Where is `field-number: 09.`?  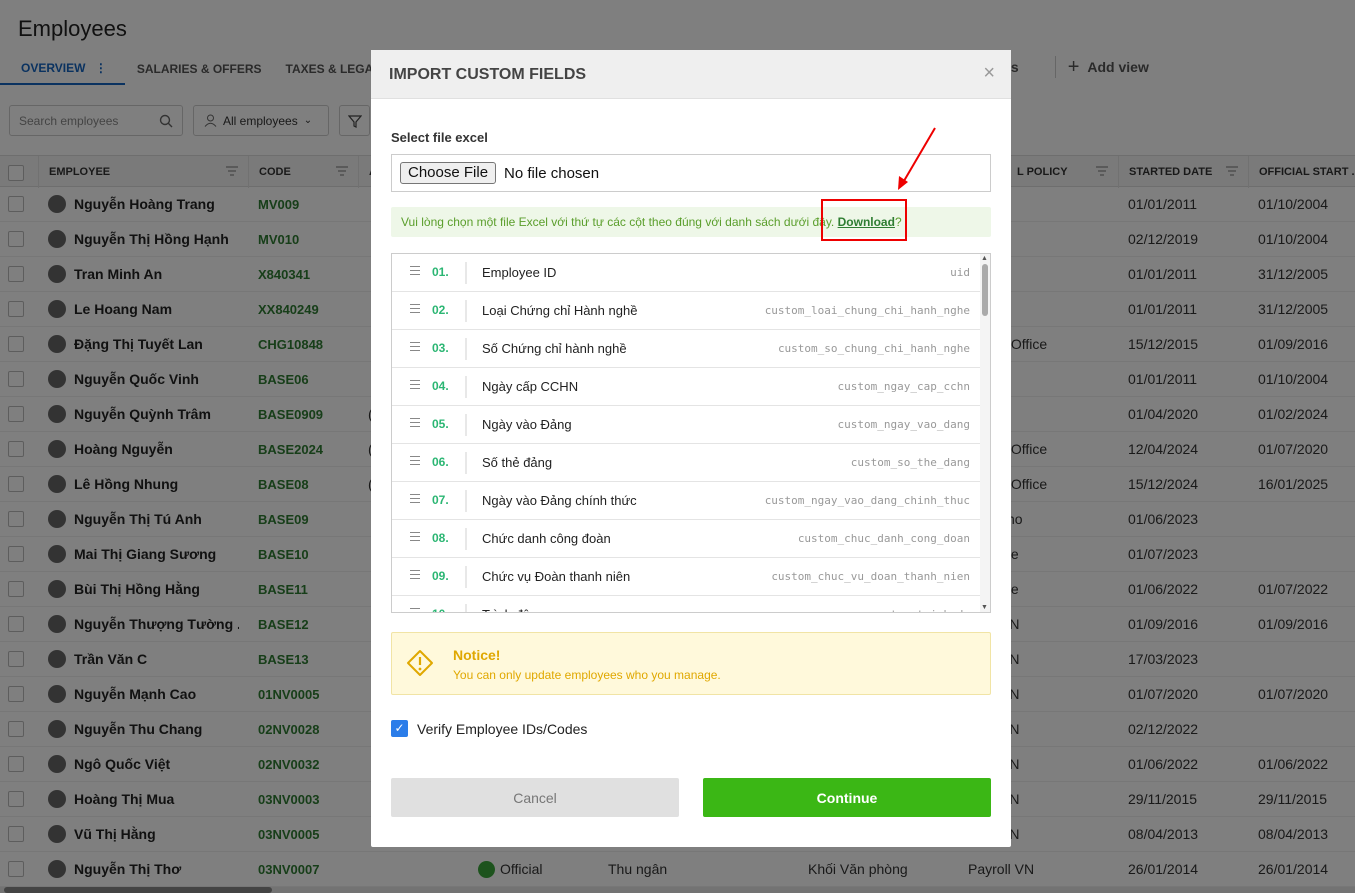
field-number: 09. is located at coordinates (440, 576).